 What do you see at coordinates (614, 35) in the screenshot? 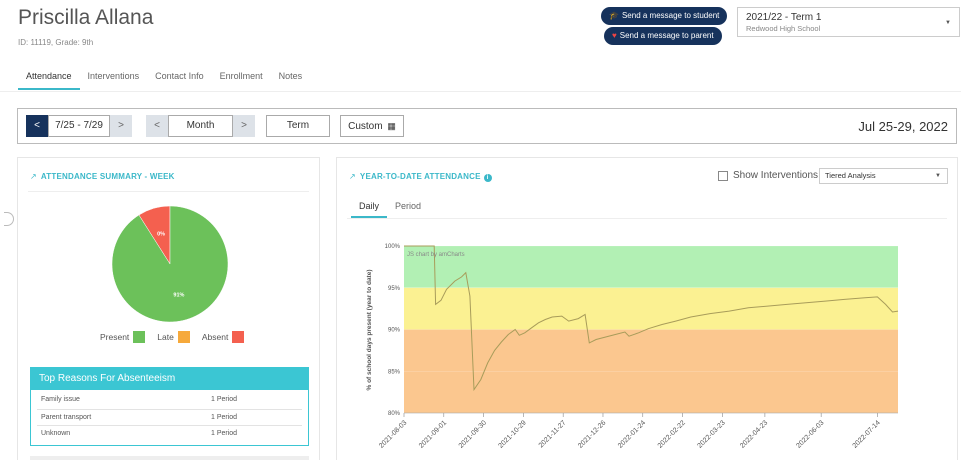
I see `heart-icon: ♥` at bounding box center [614, 35].